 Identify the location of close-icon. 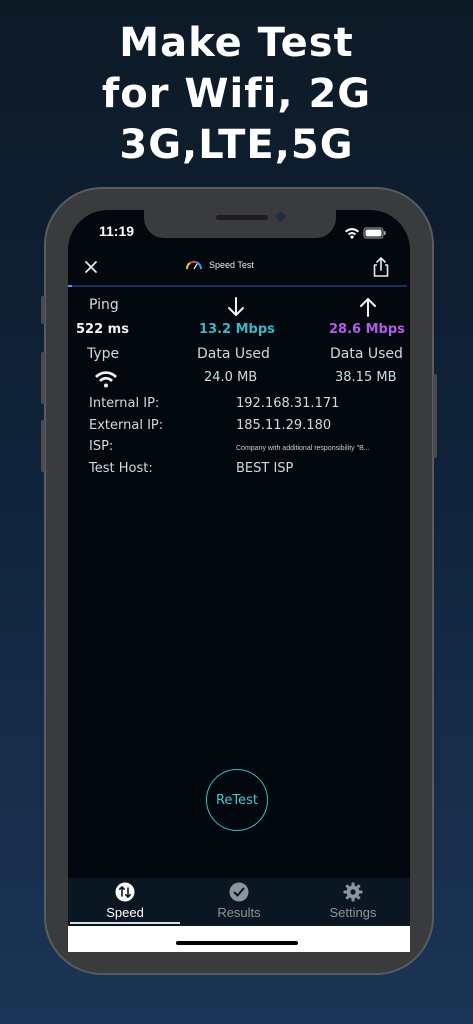
(91, 267).